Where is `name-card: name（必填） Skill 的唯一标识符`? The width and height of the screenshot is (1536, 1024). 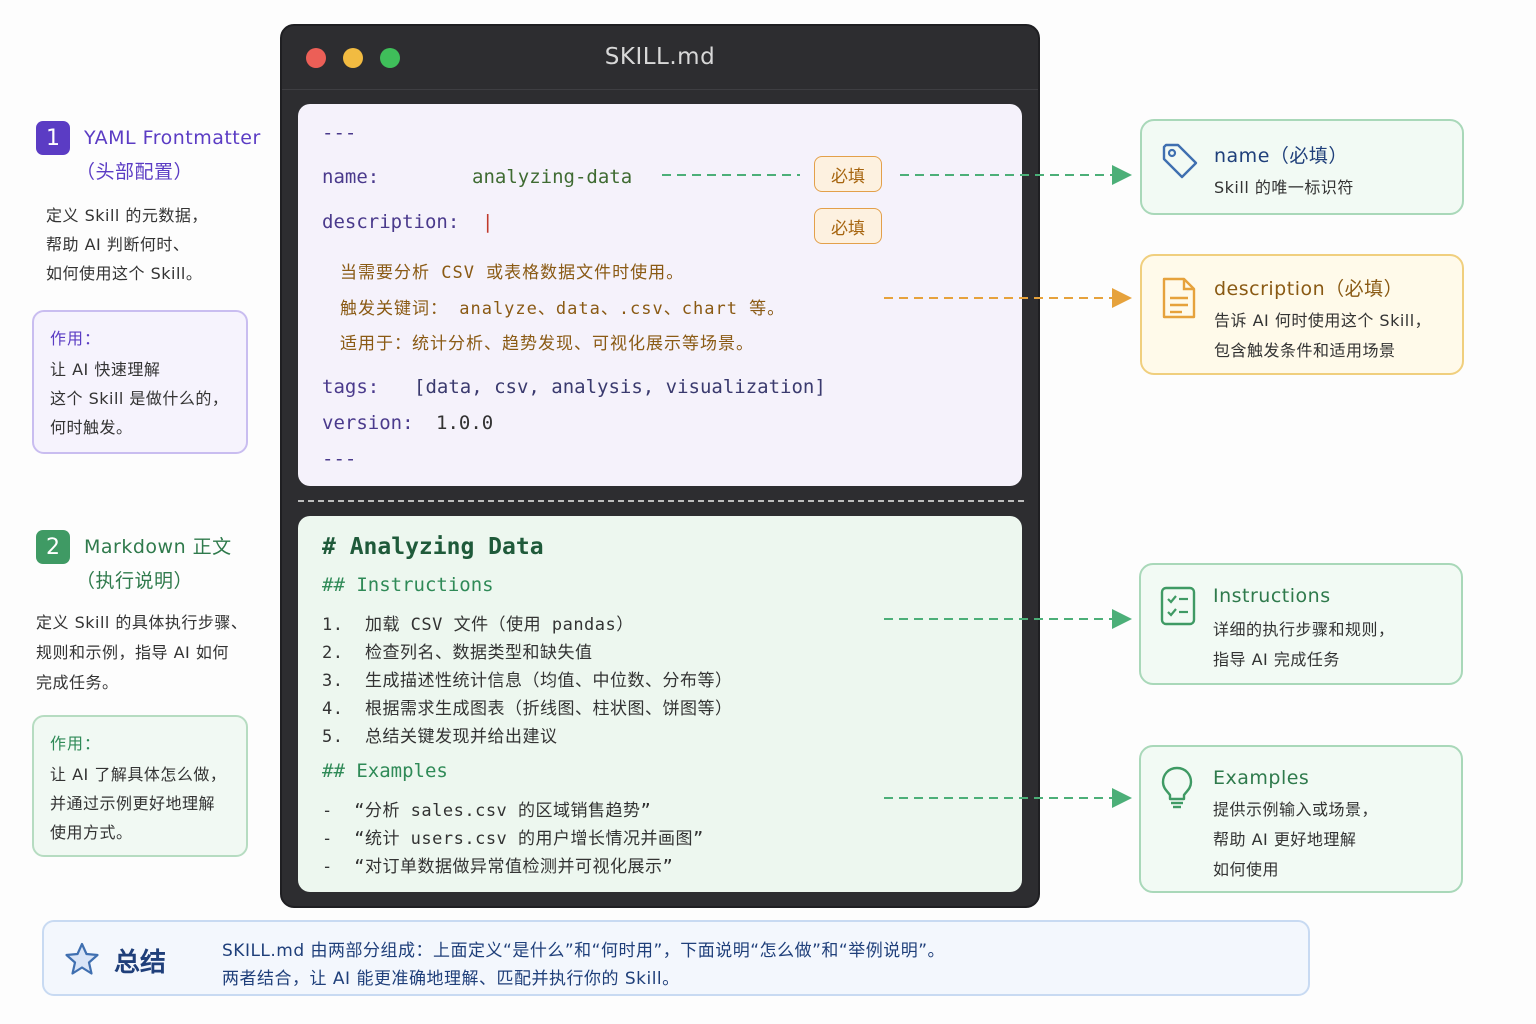
name-card: name（必填） Skill 的唯一标识符 is located at coordinates (1302, 167).